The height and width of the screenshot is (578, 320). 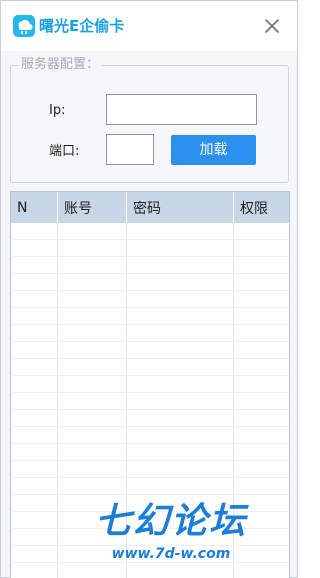 What do you see at coordinates (180, 207) in the screenshot?
I see `column-header-password: 密码` at bounding box center [180, 207].